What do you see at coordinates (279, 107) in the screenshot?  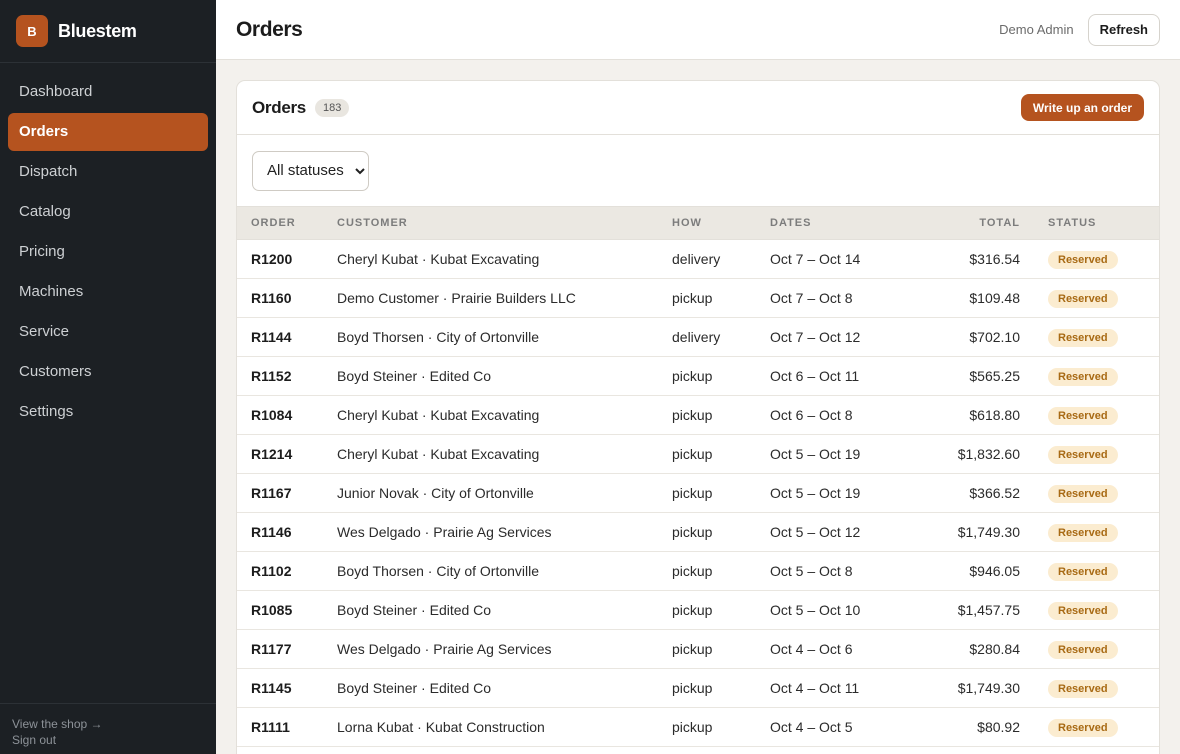 I see `card-title: Orders` at bounding box center [279, 107].